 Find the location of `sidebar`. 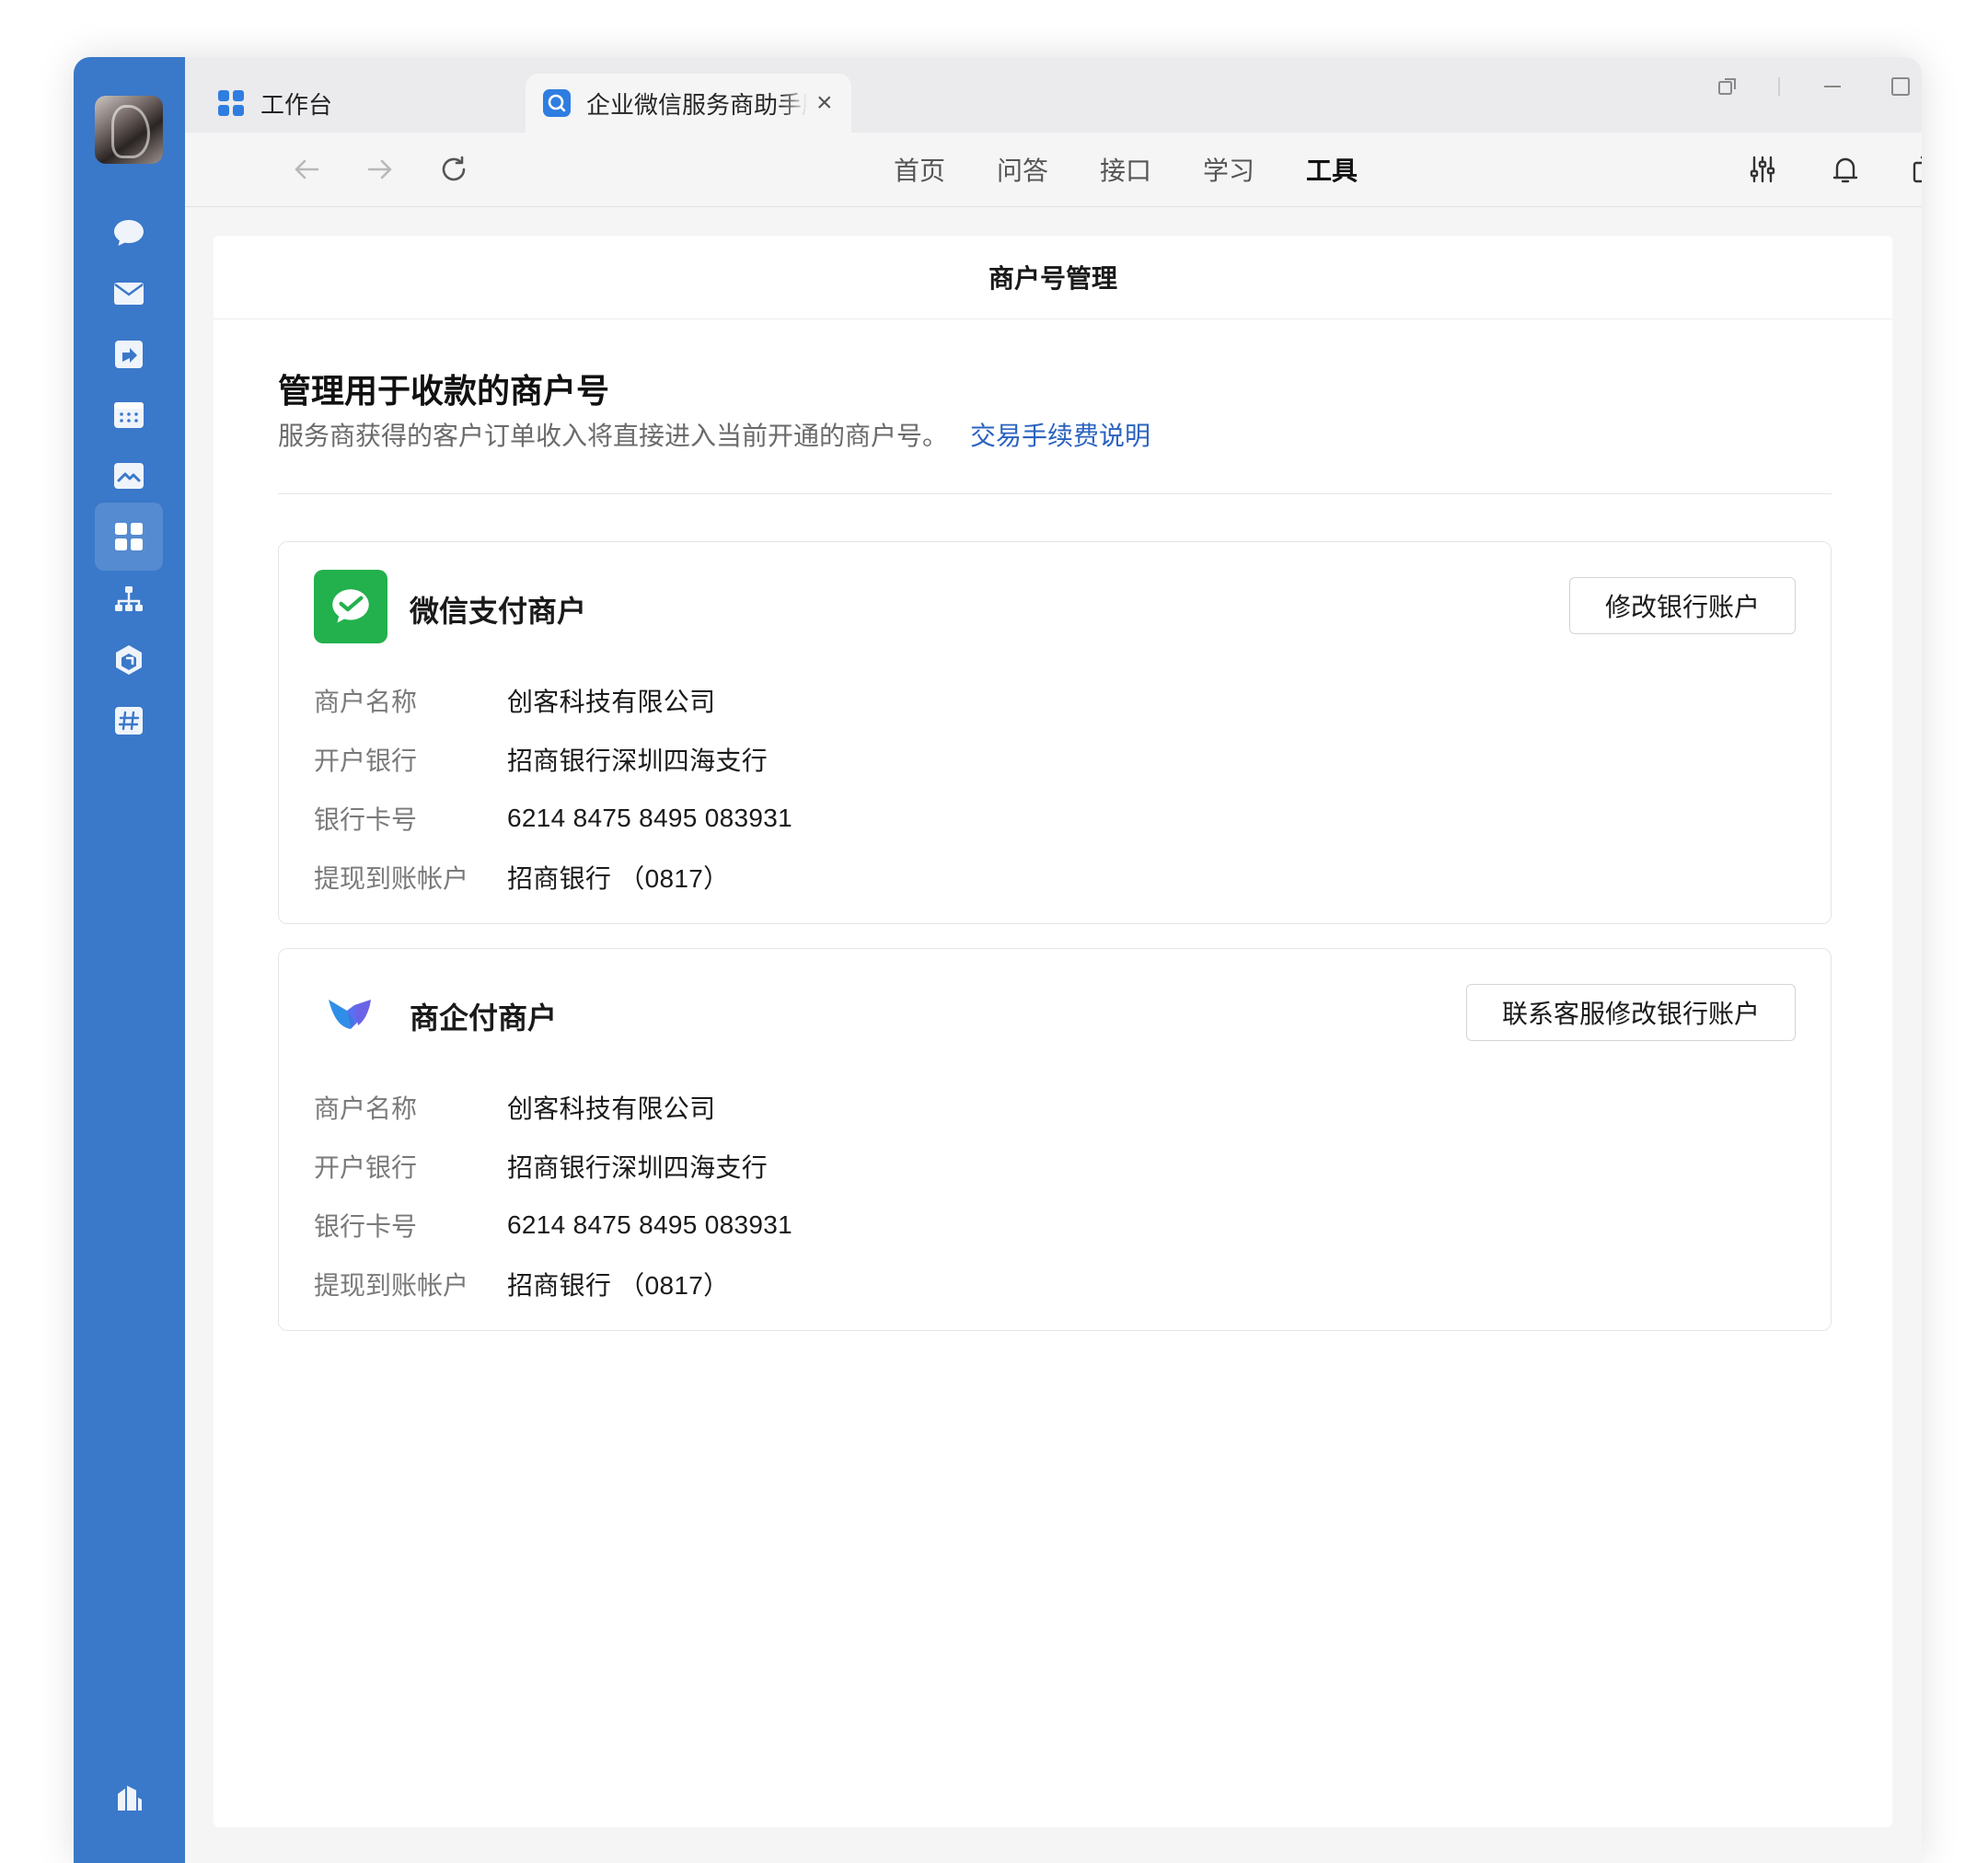

sidebar is located at coordinates (129, 960).